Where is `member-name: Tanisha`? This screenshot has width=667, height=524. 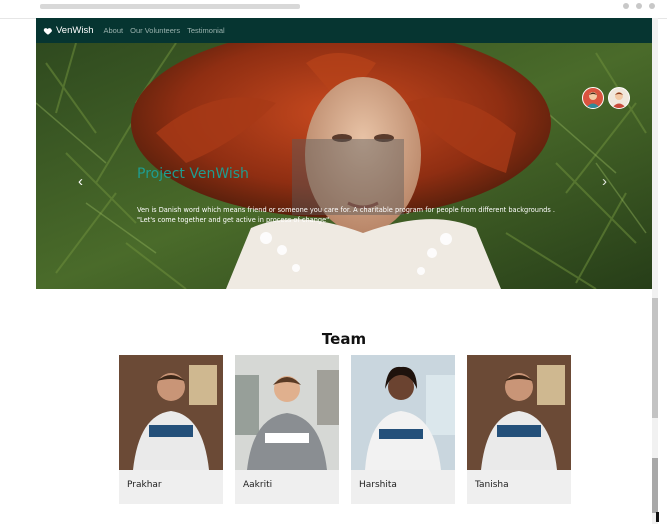
member-name: Tanisha is located at coordinates (492, 485).